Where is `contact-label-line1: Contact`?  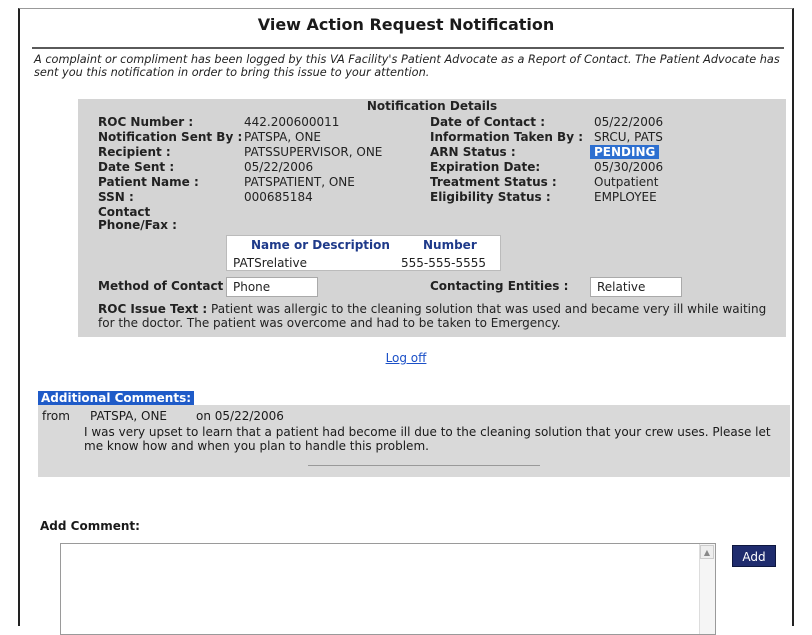 contact-label-line1: Contact is located at coordinates (124, 212).